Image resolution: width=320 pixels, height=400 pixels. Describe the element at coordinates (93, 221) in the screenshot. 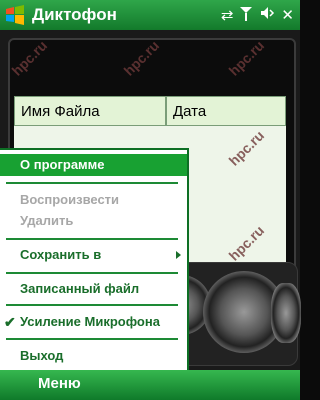

I see `menu-item-delete: Удалить` at that location.